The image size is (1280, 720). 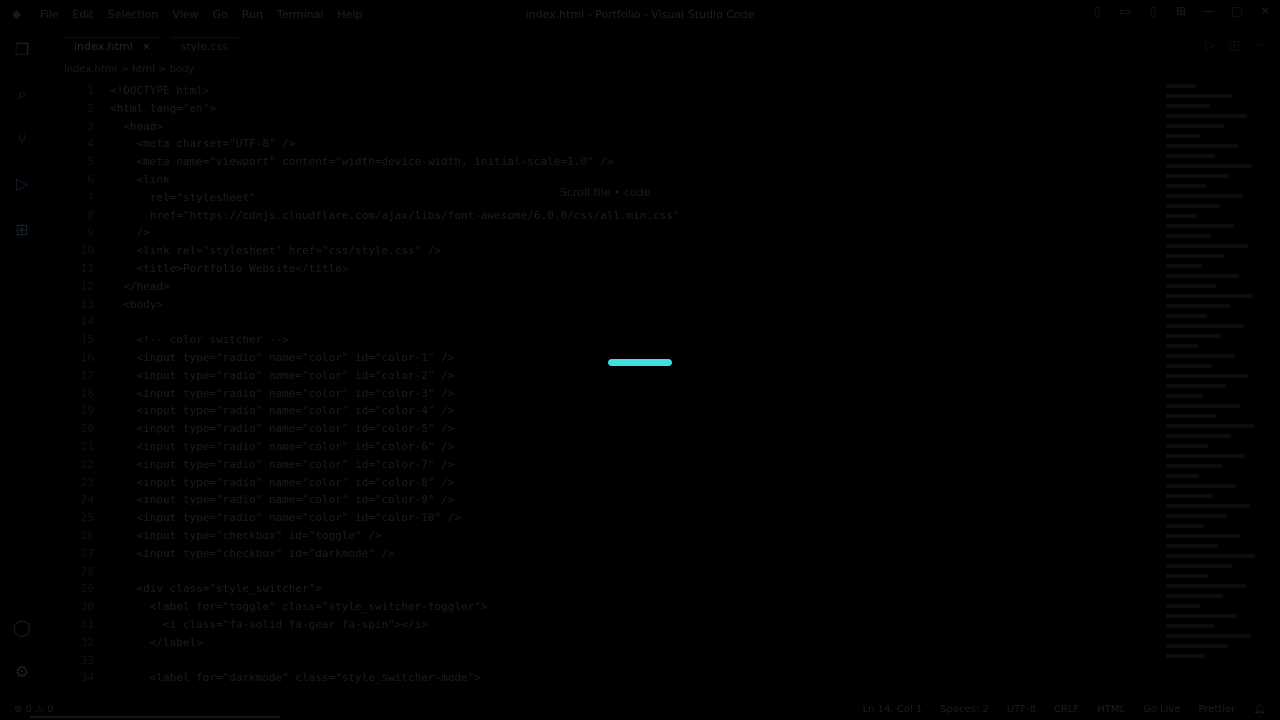 I want to click on line-number: 4, so click(x=90, y=144).